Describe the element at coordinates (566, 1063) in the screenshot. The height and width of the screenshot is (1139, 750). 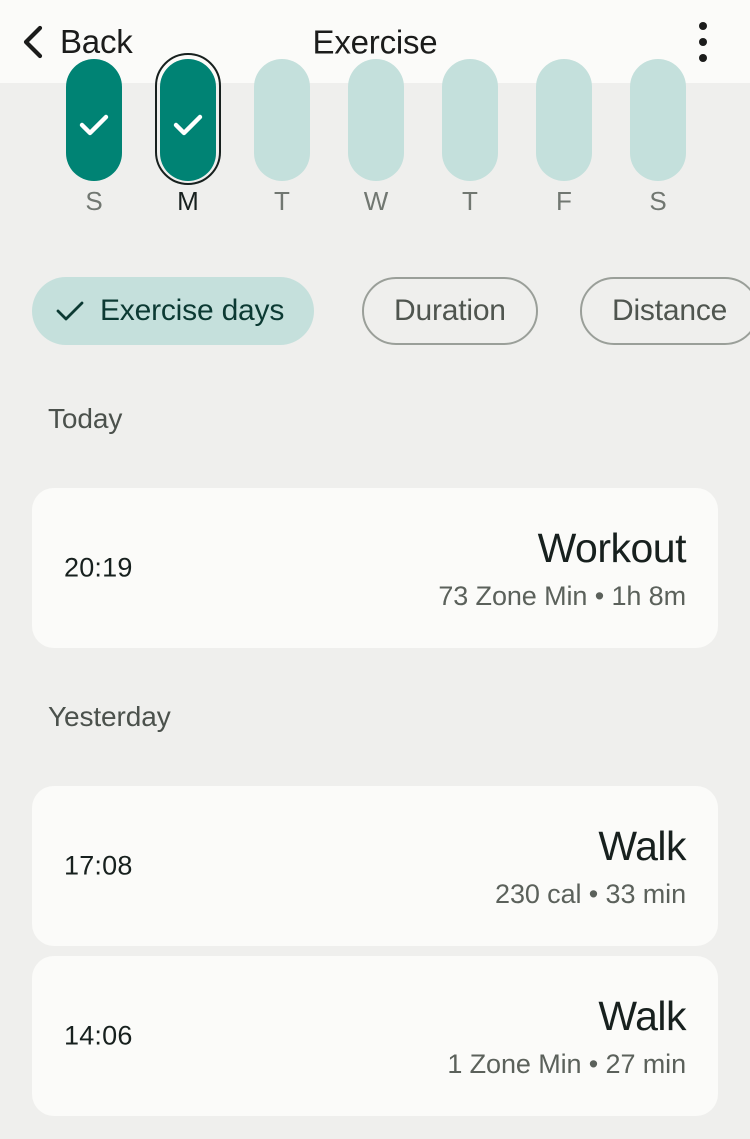
I see `activity-subtitle: 1 Zone Min • 27 min` at that location.